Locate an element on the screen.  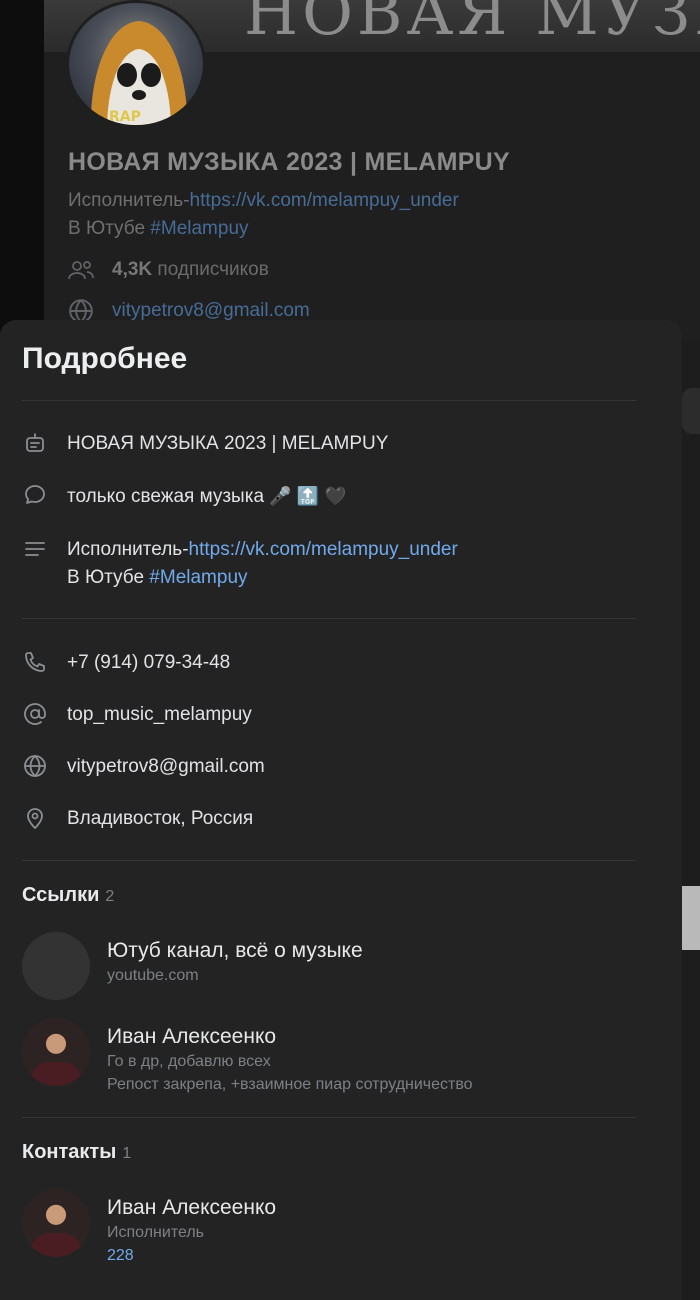
at-sign-icon is located at coordinates (35, 714).